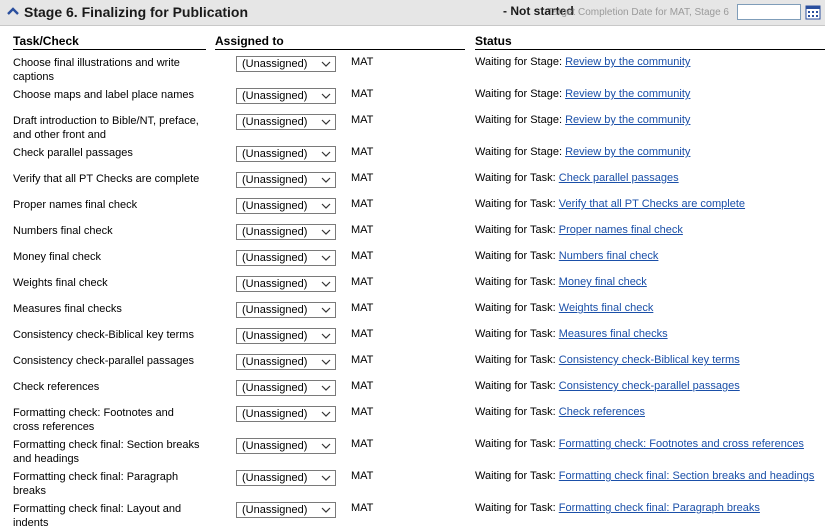  What do you see at coordinates (649, 386) in the screenshot?
I see `status-link: Consistency check-parallel passages` at bounding box center [649, 386].